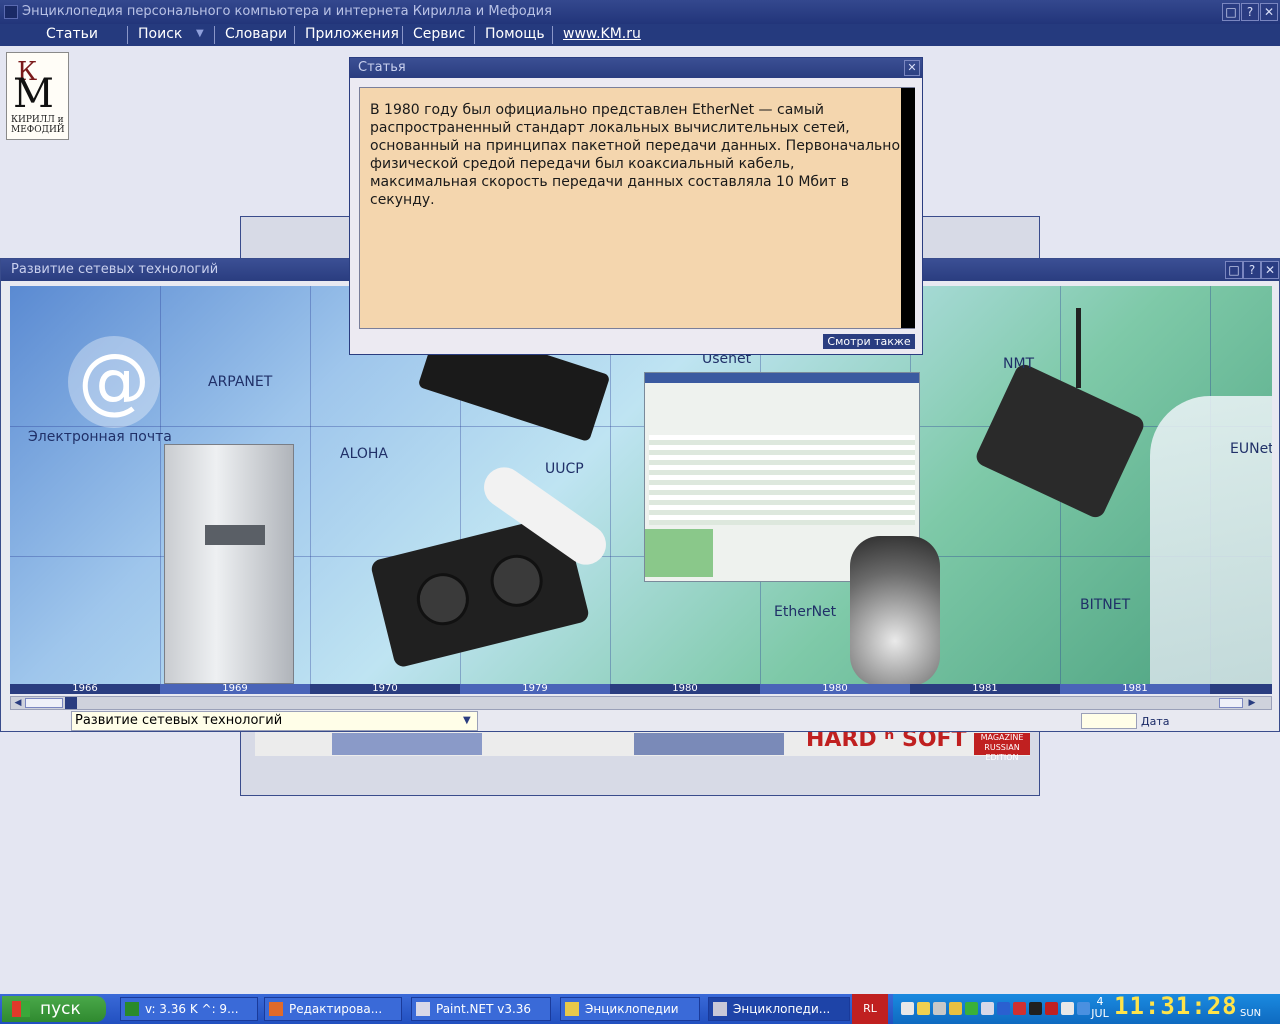 Image resolution: width=1280 pixels, height=1024 pixels. Describe the element at coordinates (1231, 12) in the screenshot. I see `restore-button: □` at that location.